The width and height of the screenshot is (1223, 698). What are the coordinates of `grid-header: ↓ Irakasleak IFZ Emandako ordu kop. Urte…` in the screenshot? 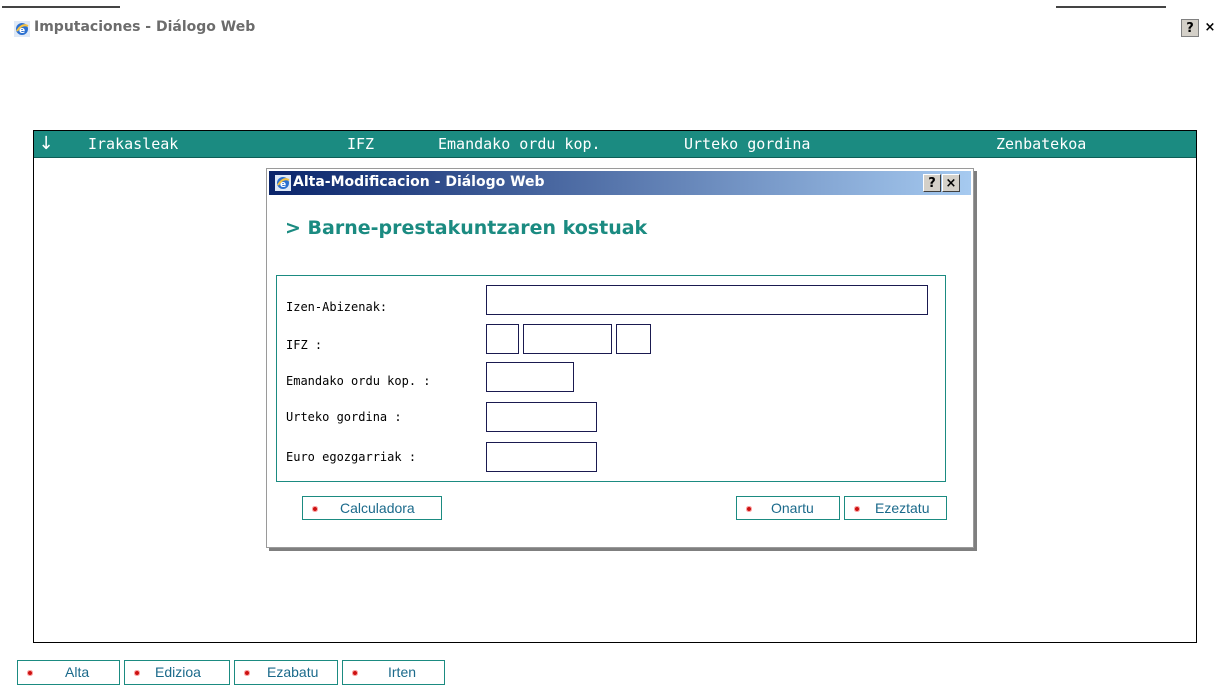 It's located at (615, 144).